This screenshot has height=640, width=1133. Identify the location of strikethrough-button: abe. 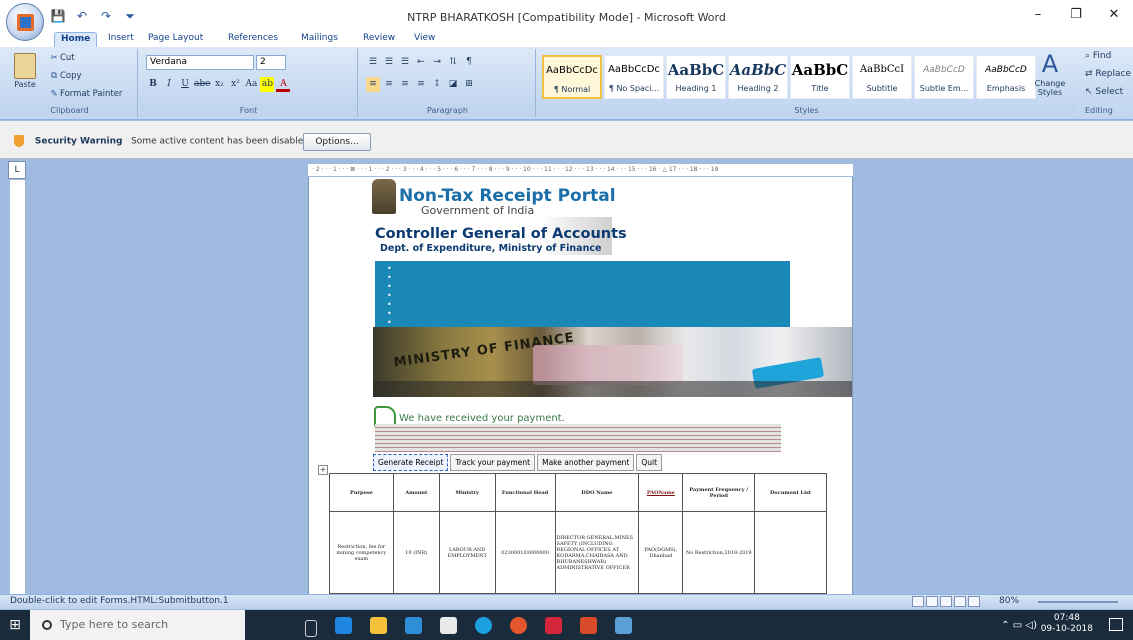
(202, 84).